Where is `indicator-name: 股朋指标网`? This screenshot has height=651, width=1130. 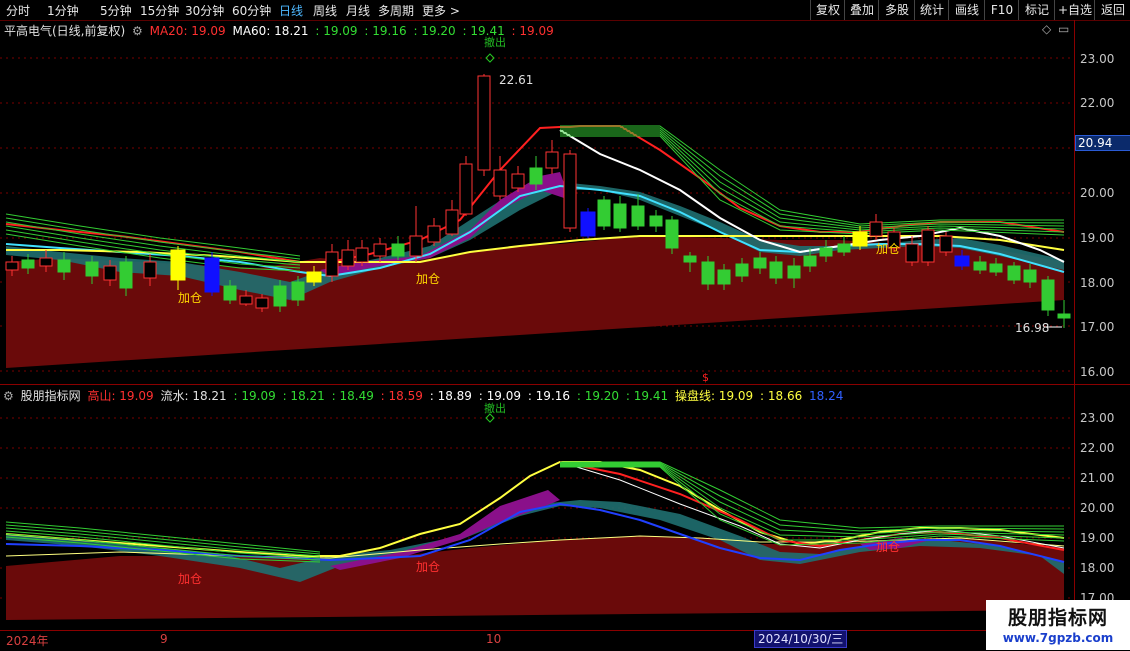
indicator-name: 股朋指标网 is located at coordinates (51, 396).